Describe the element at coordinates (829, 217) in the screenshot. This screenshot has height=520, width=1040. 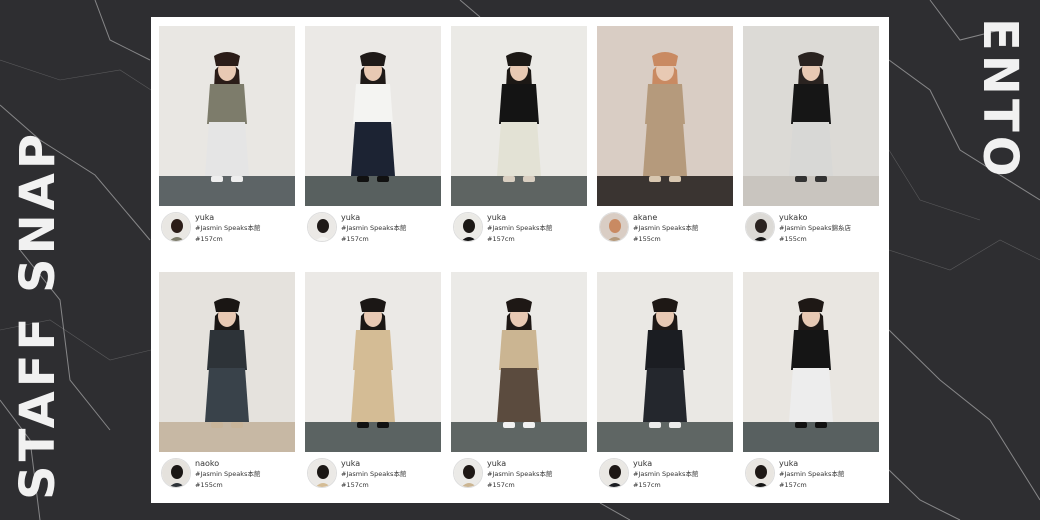
I see `staff-name: yukako` at that location.